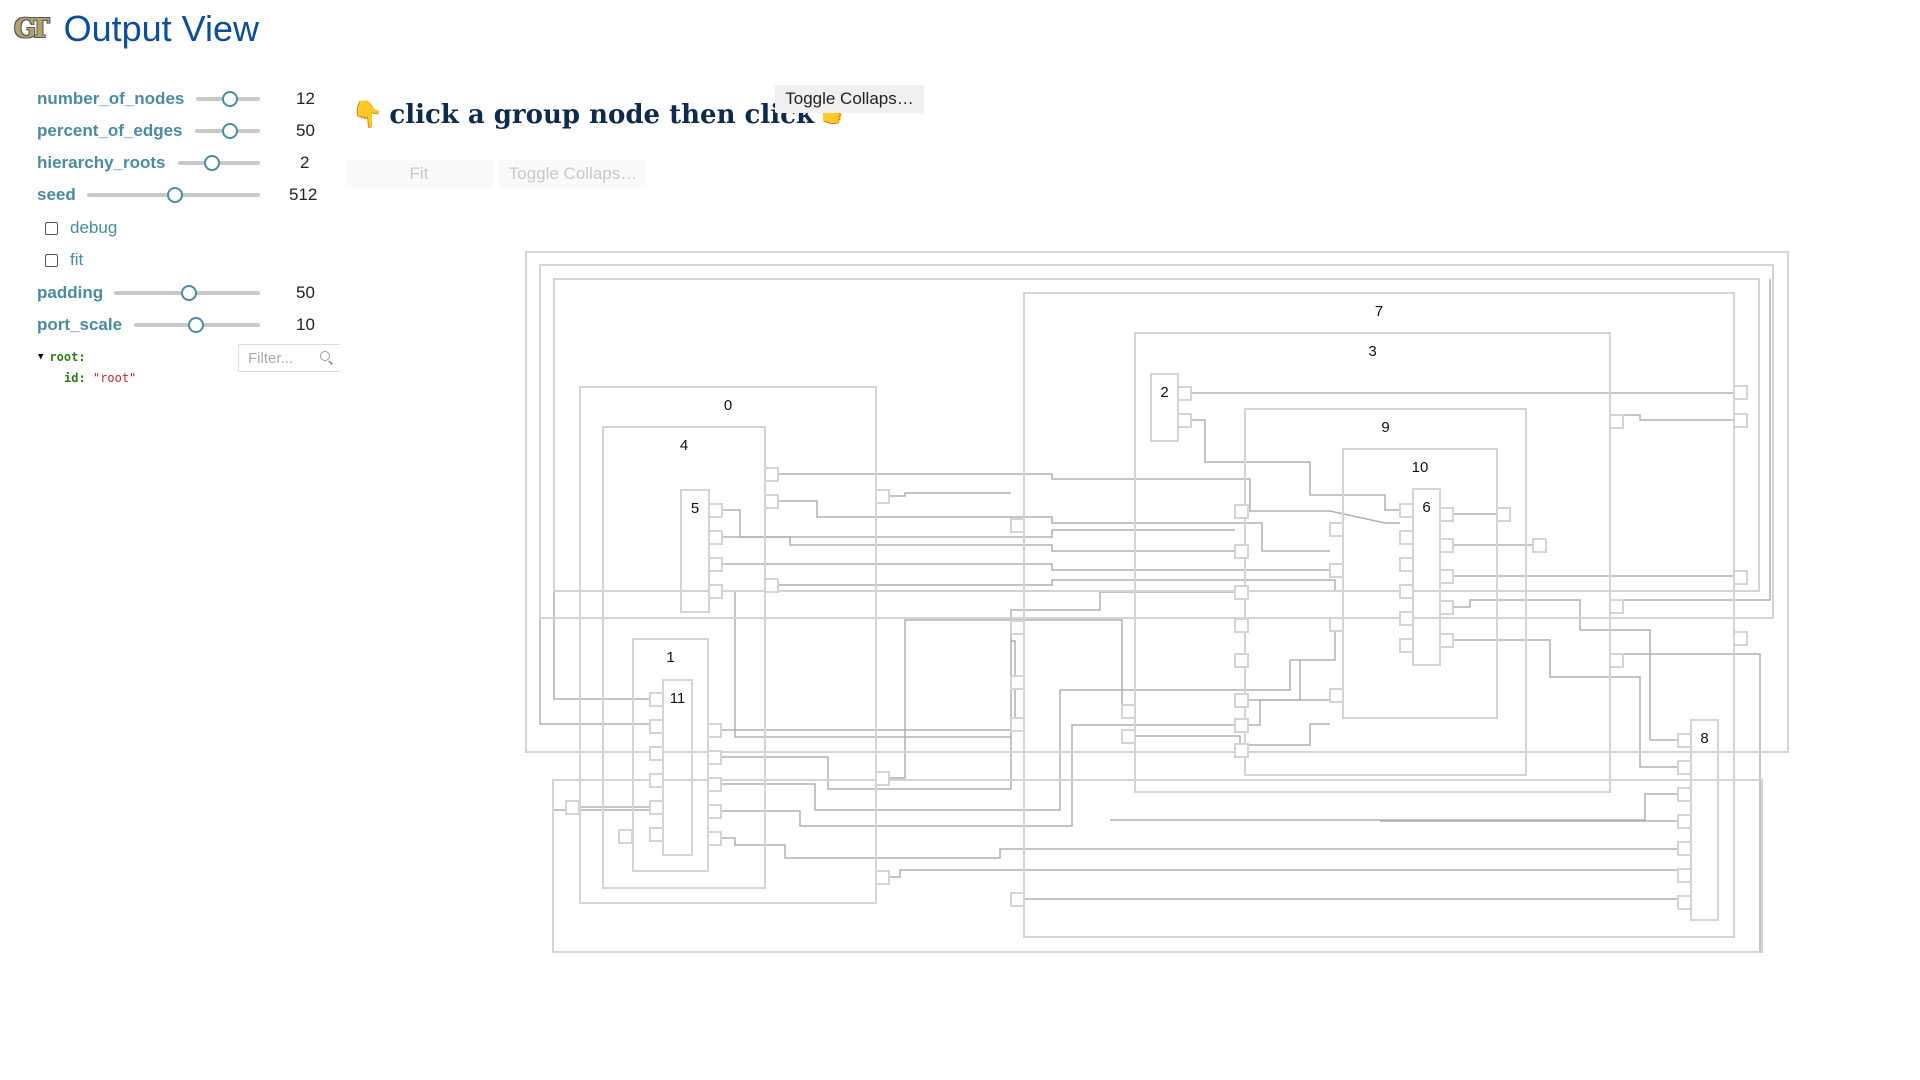  Describe the element at coordinates (1426, 507) in the screenshot. I see `node-label-6: 6` at that location.